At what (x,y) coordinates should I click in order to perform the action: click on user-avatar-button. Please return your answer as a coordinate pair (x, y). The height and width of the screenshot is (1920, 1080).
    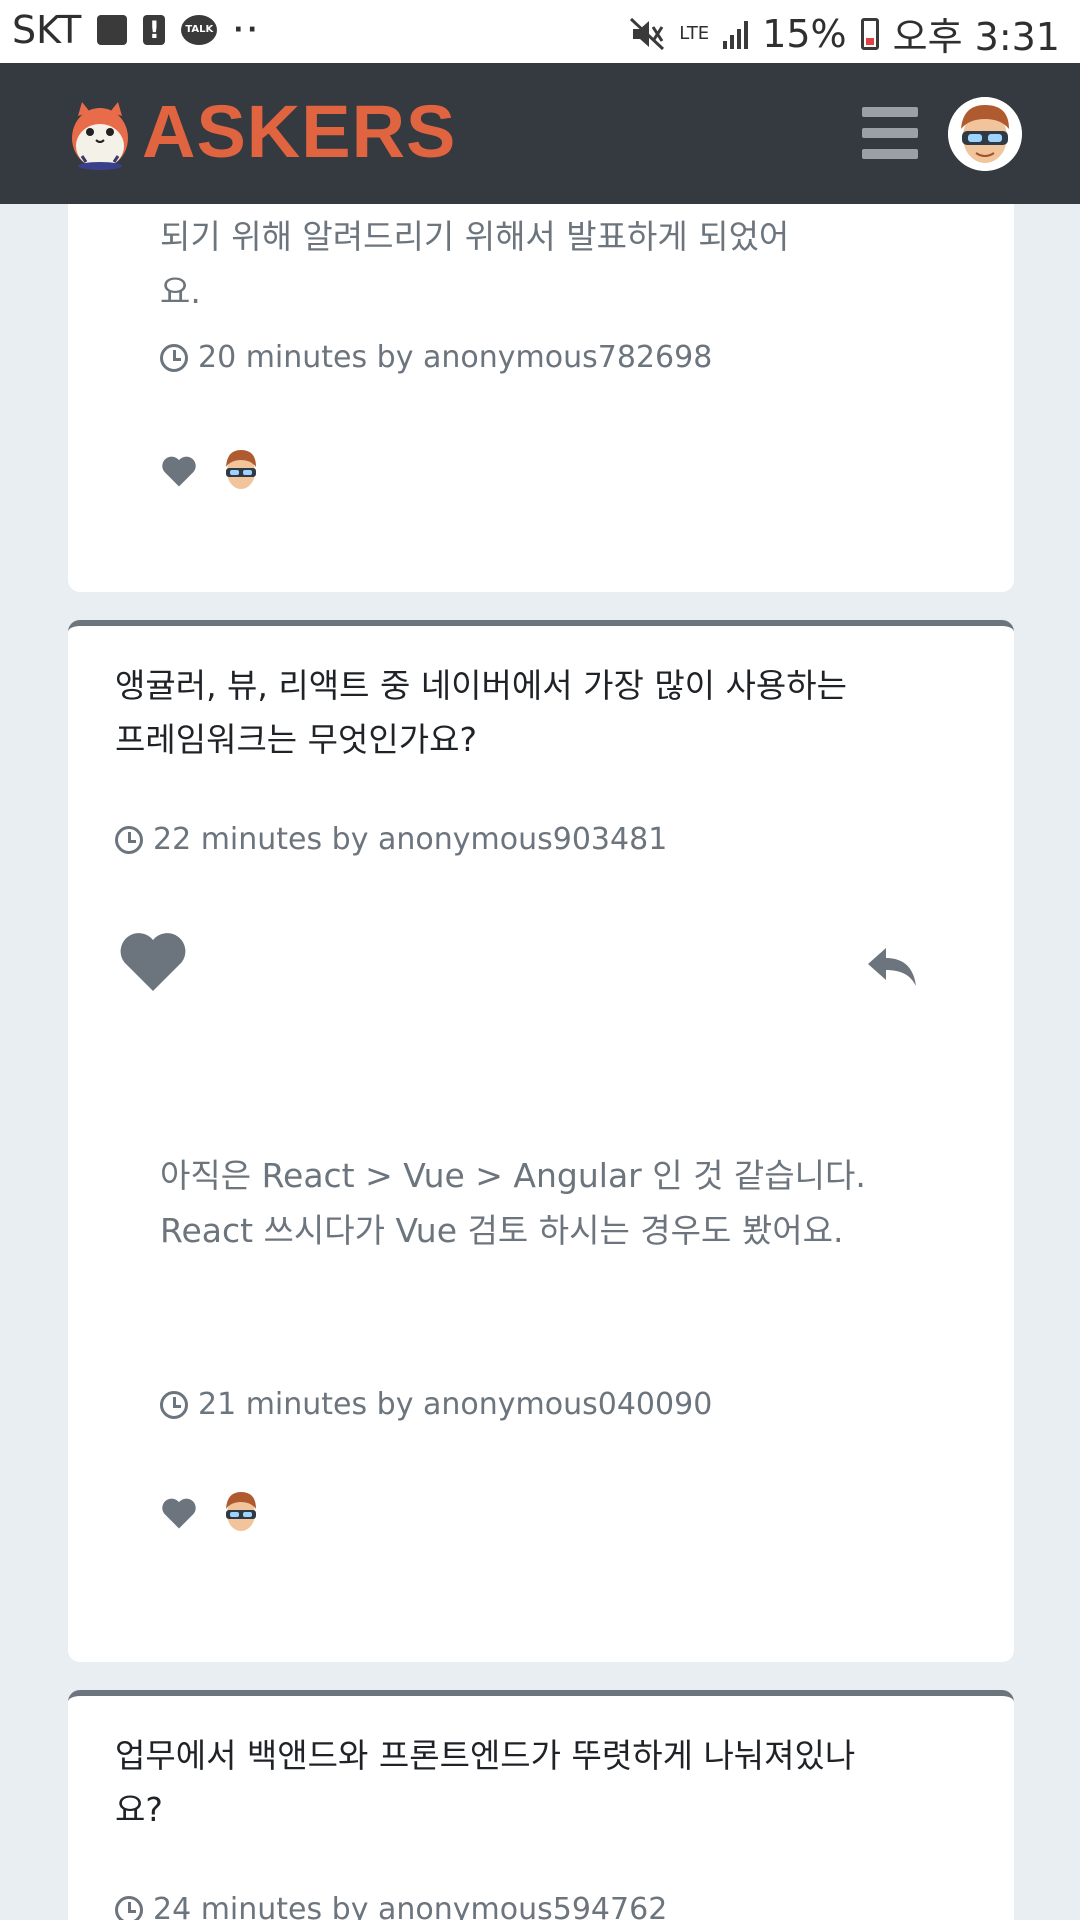
    Looking at the image, I should click on (985, 134).